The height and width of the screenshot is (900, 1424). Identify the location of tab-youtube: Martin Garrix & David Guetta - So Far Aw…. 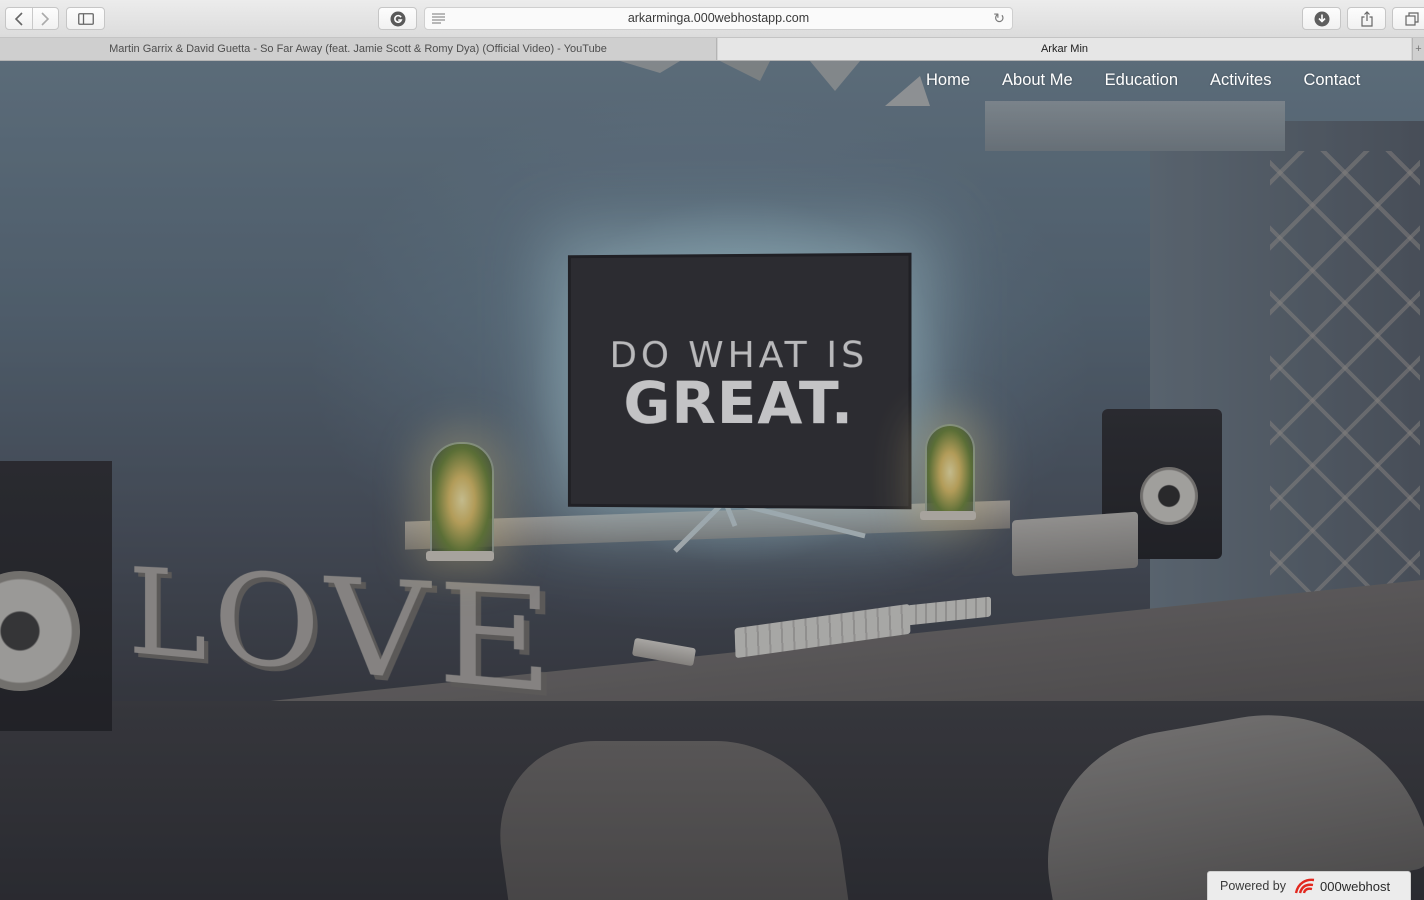
(358, 49).